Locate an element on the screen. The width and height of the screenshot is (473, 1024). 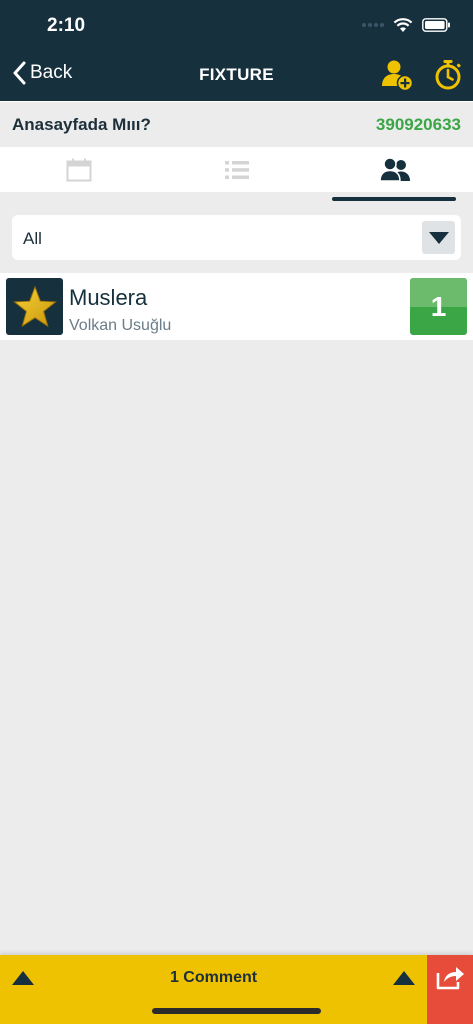
dropdown-toggle is located at coordinates (438, 237).